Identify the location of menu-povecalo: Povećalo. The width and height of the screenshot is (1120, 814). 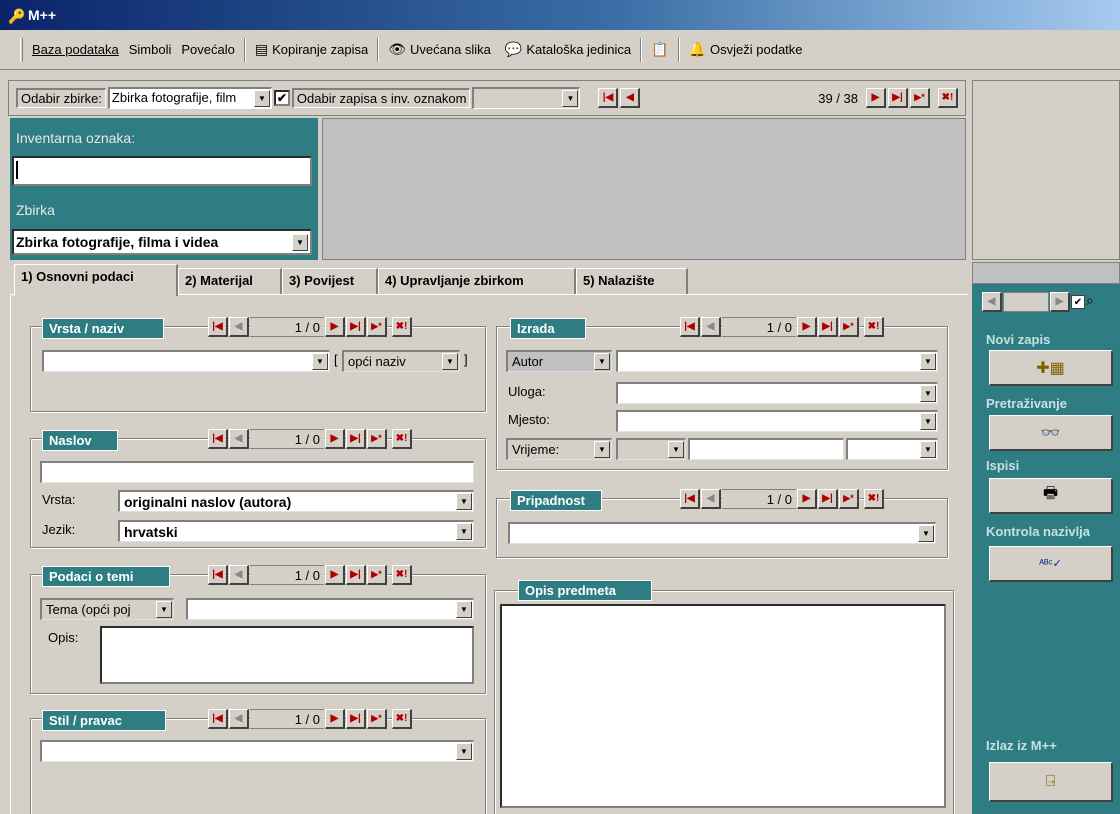
(207, 49).